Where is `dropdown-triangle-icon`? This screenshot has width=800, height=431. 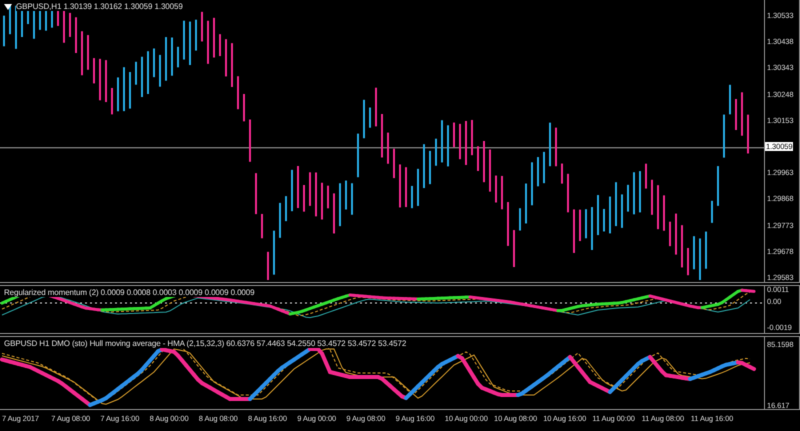
dropdown-triangle-icon is located at coordinates (8, 7).